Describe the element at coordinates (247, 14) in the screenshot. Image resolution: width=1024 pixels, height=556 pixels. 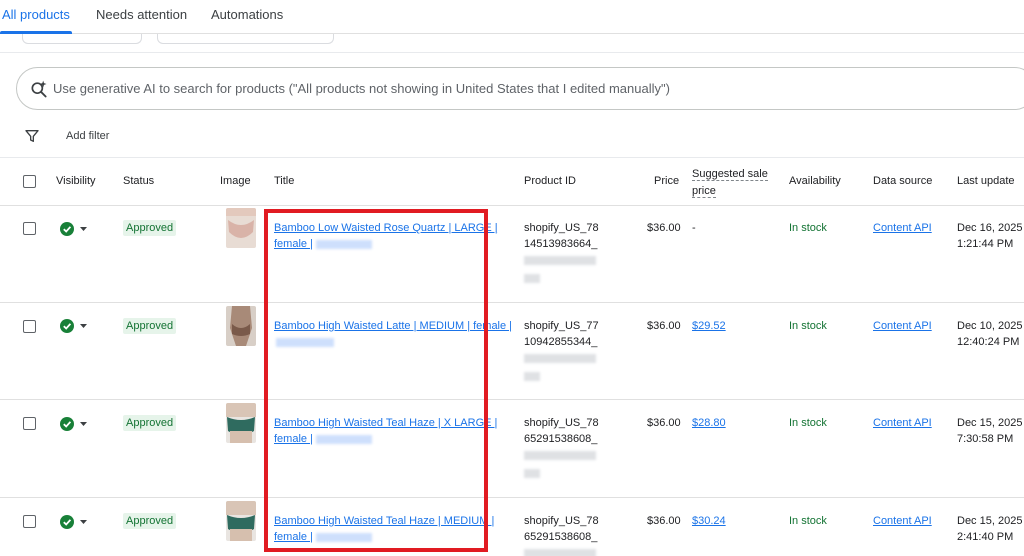
I see `tab-automations: Automations` at that location.